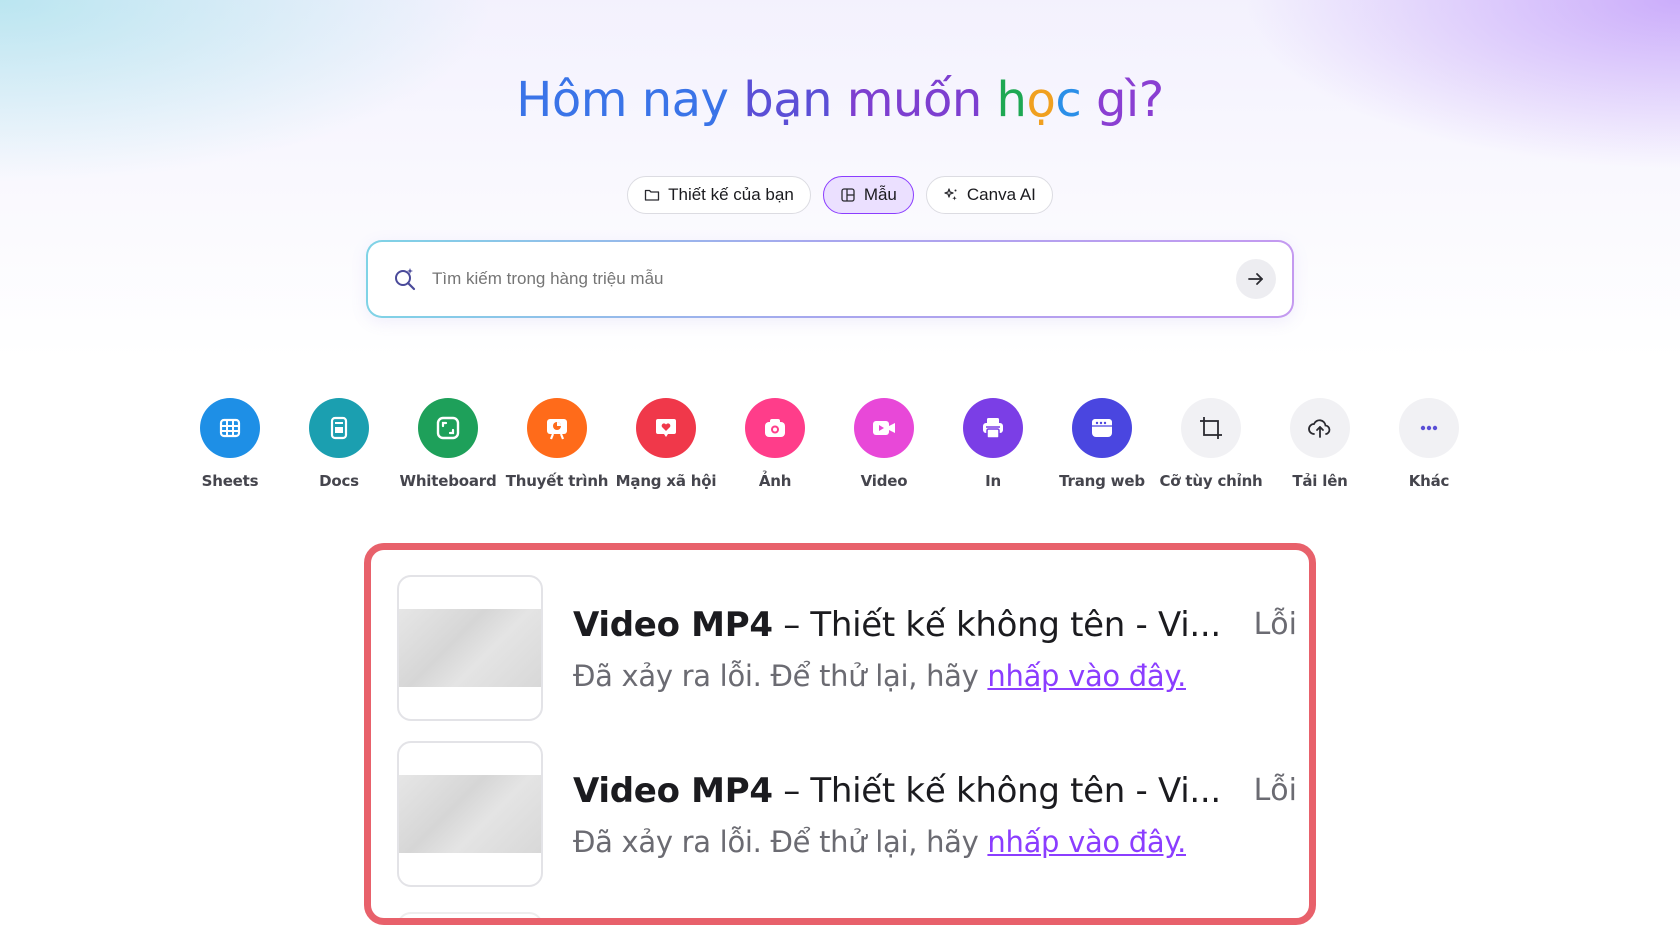 The image size is (1680, 945). Describe the element at coordinates (921, 100) in the screenshot. I see `headline-part-3: muốn` at that location.